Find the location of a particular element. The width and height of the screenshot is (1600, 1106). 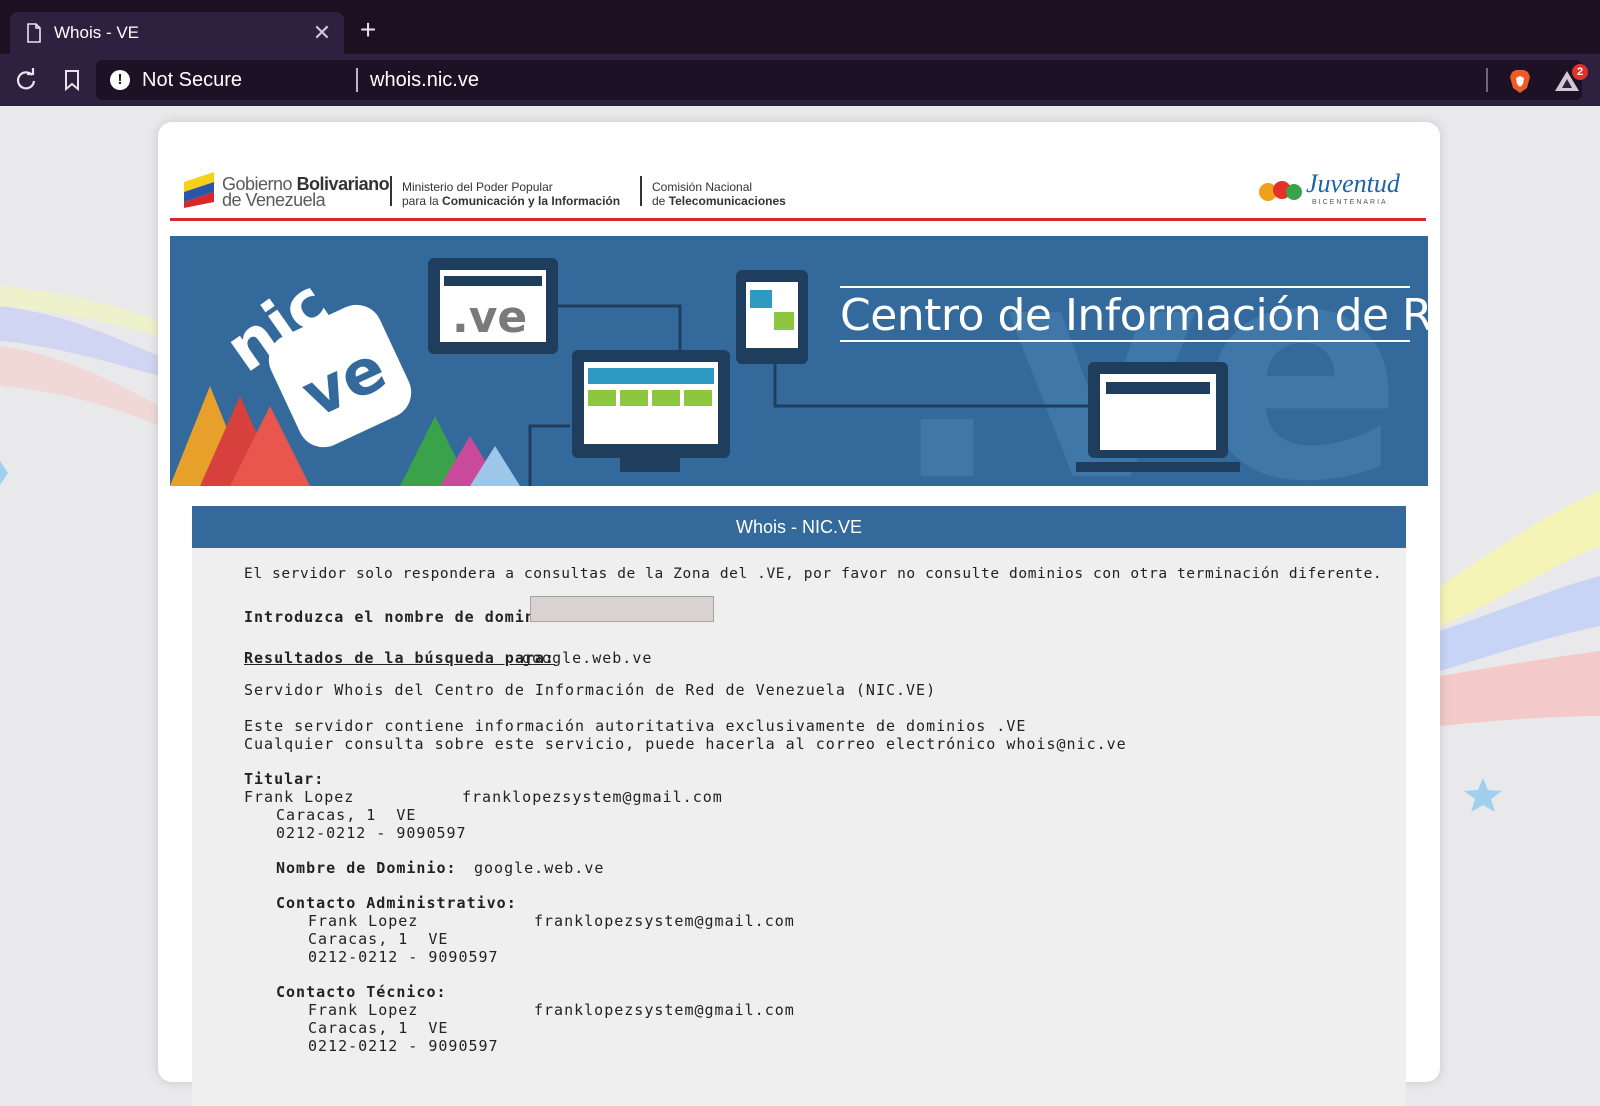

results-label: Resultados de la búsqueda para: is located at coordinates (399, 658).